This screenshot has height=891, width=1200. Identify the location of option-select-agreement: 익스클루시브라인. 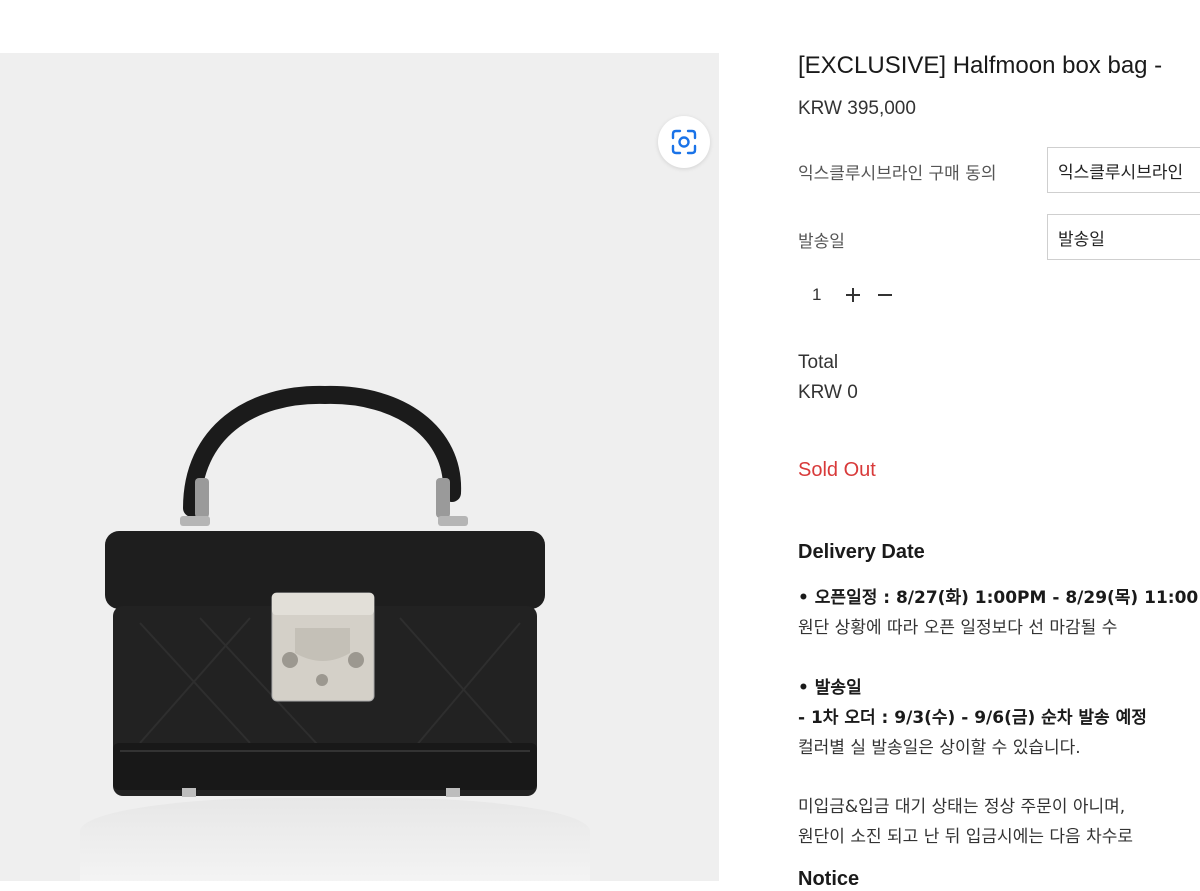
(1123, 170).